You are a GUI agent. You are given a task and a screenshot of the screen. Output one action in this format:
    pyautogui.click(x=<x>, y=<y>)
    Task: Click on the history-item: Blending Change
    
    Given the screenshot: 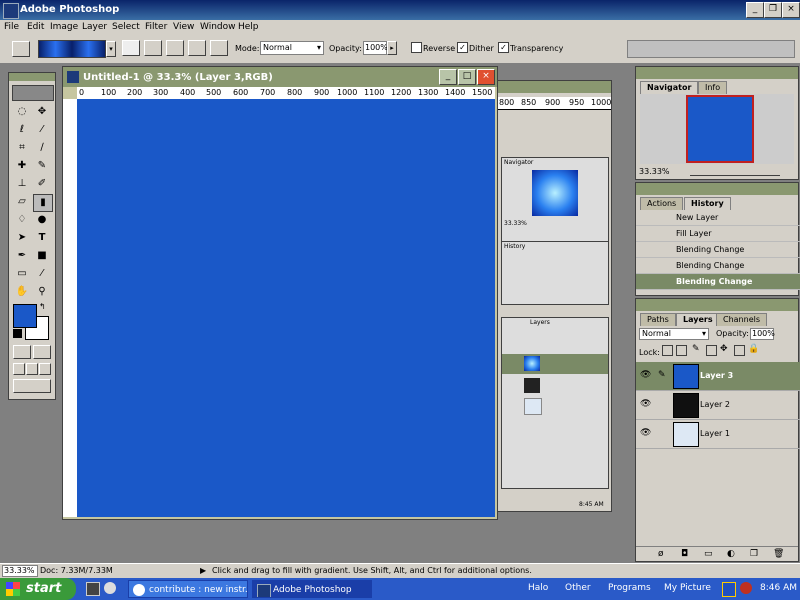 What is the action you would take?
    pyautogui.click(x=718, y=250)
    